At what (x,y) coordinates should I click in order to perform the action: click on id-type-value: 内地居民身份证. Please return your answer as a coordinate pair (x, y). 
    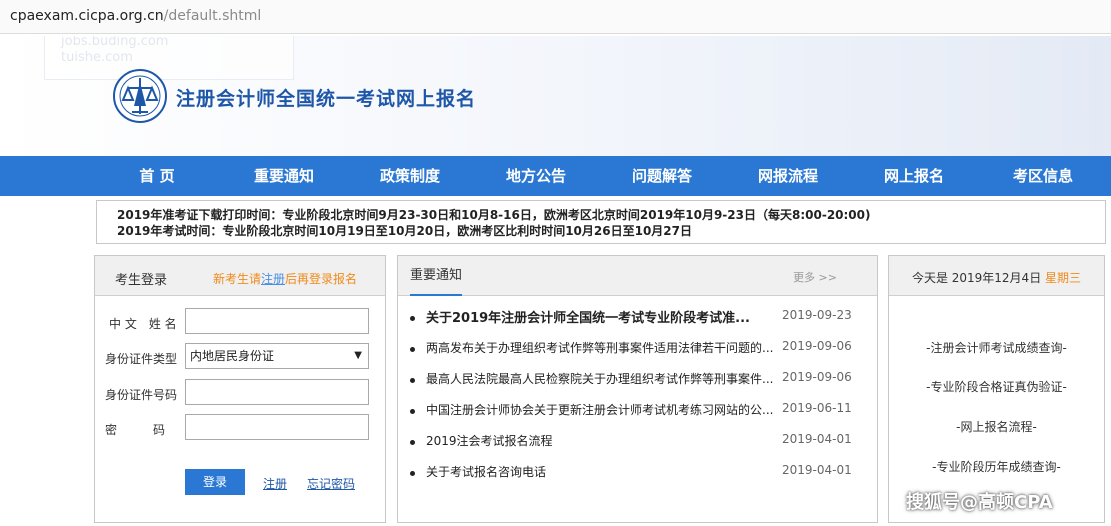
    Looking at the image, I should click on (232, 356).